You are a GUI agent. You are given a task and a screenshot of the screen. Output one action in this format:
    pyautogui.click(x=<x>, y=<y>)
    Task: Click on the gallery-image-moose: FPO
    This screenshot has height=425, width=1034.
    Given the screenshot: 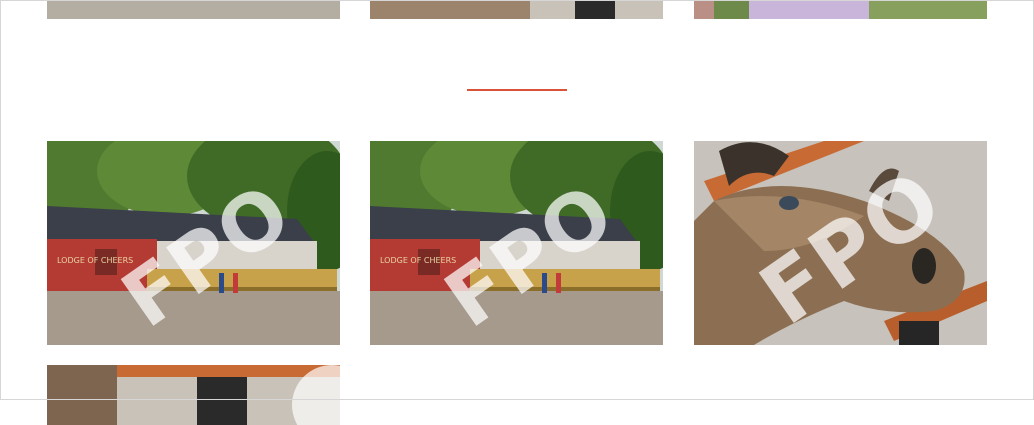 What is the action you would take?
    pyautogui.click(x=840, y=243)
    